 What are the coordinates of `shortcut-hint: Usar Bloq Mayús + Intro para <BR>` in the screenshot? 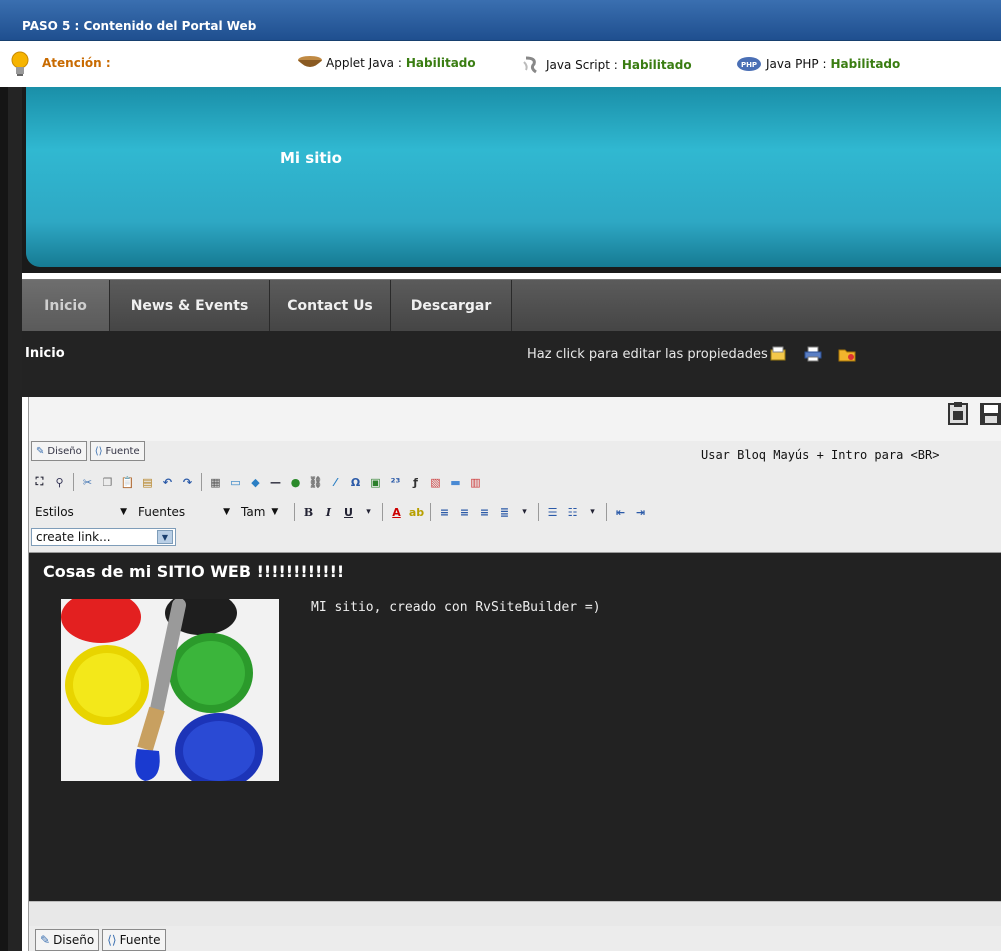 It's located at (820, 455).